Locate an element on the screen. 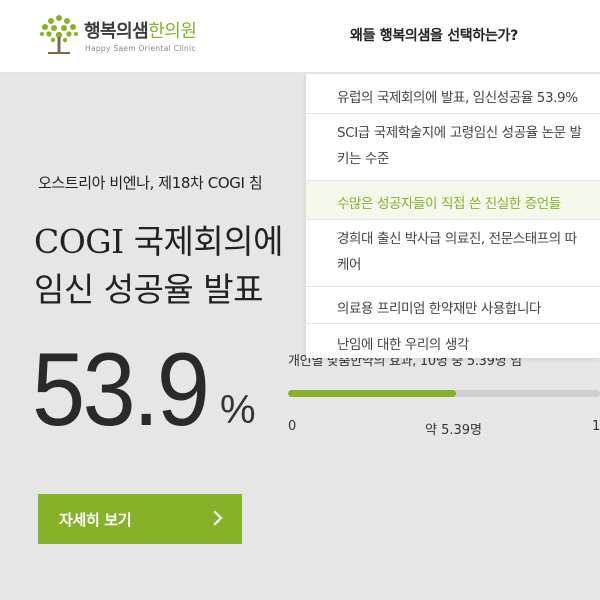  dropdown-item-conference: 유럽의 국제회의에 발표, 임신성공율 53.9% is located at coordinates (453, 94).